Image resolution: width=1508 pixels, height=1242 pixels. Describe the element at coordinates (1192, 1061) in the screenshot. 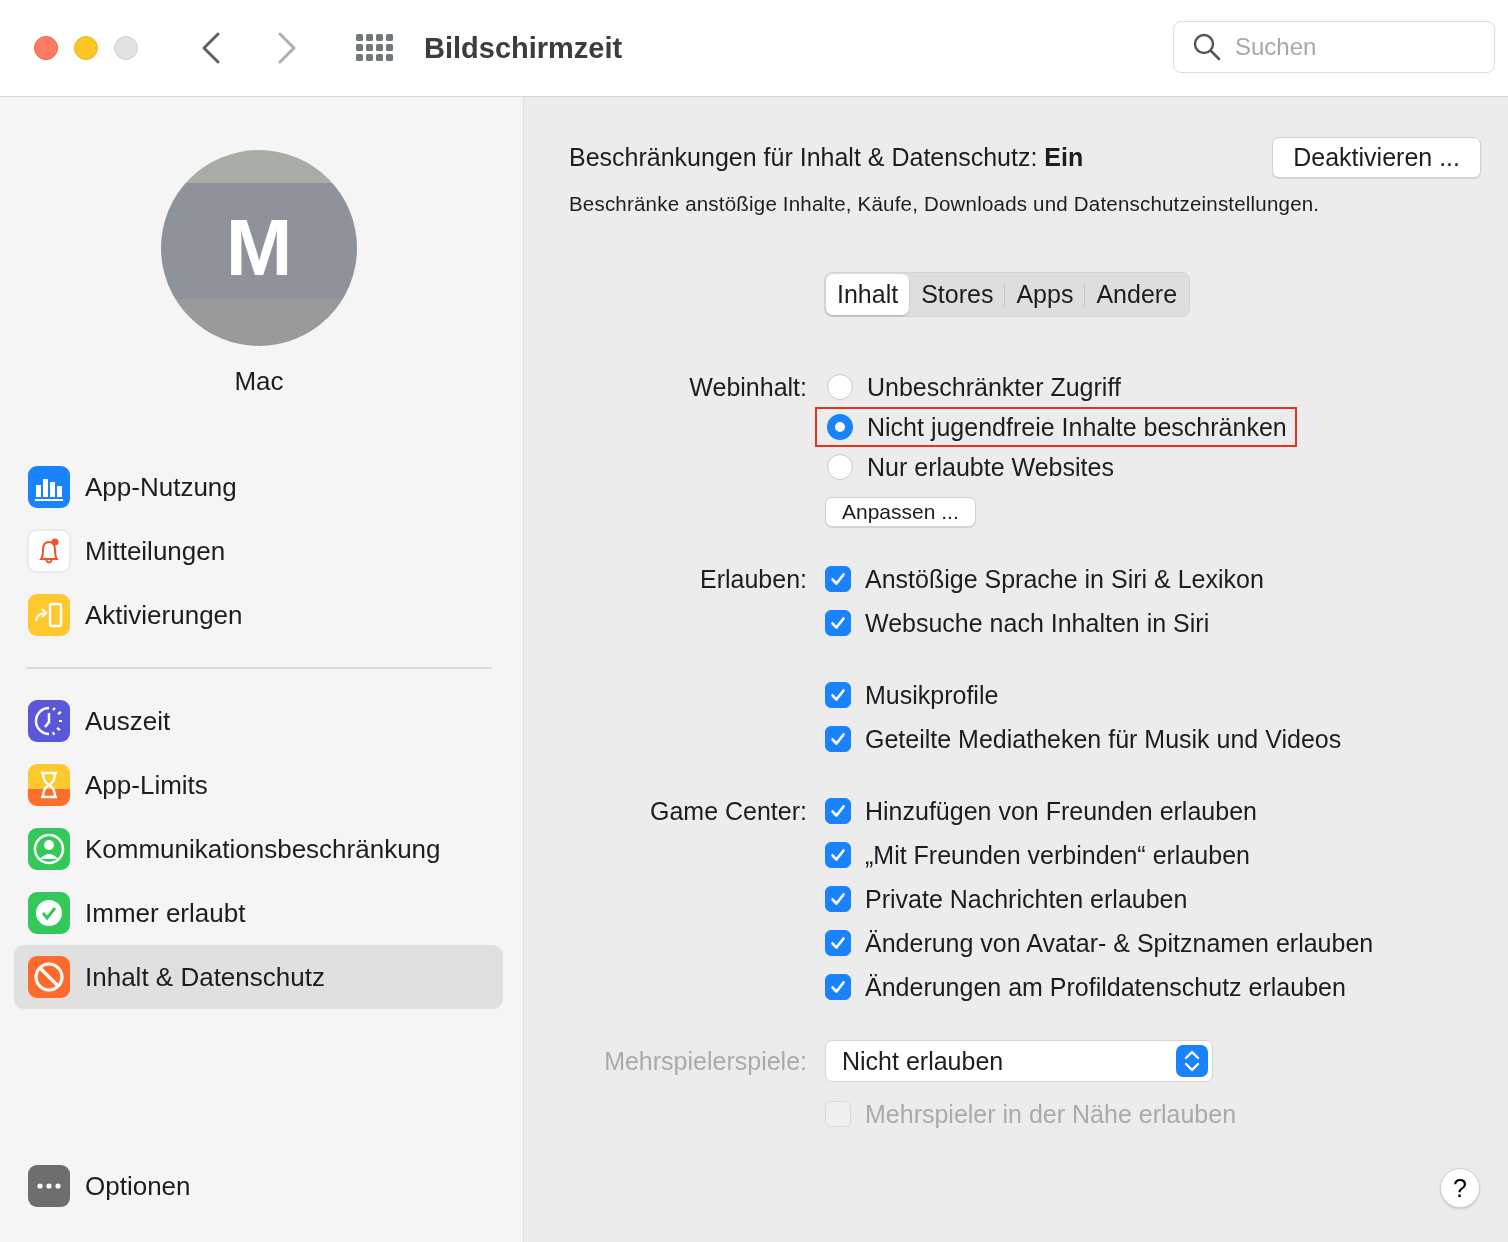

I see `stepper-icon` at that location.